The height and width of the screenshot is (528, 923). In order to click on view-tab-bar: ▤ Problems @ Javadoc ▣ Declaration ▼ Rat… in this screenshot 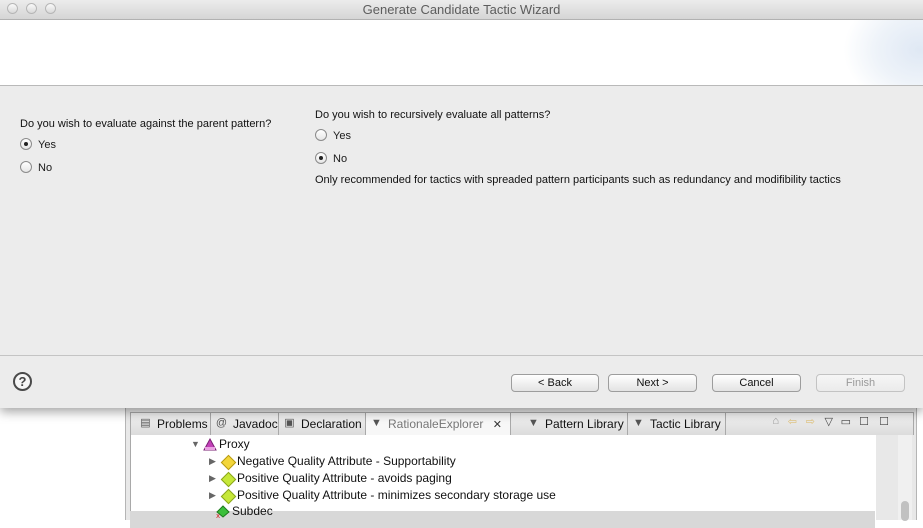, I will do `click(522, 423)`.